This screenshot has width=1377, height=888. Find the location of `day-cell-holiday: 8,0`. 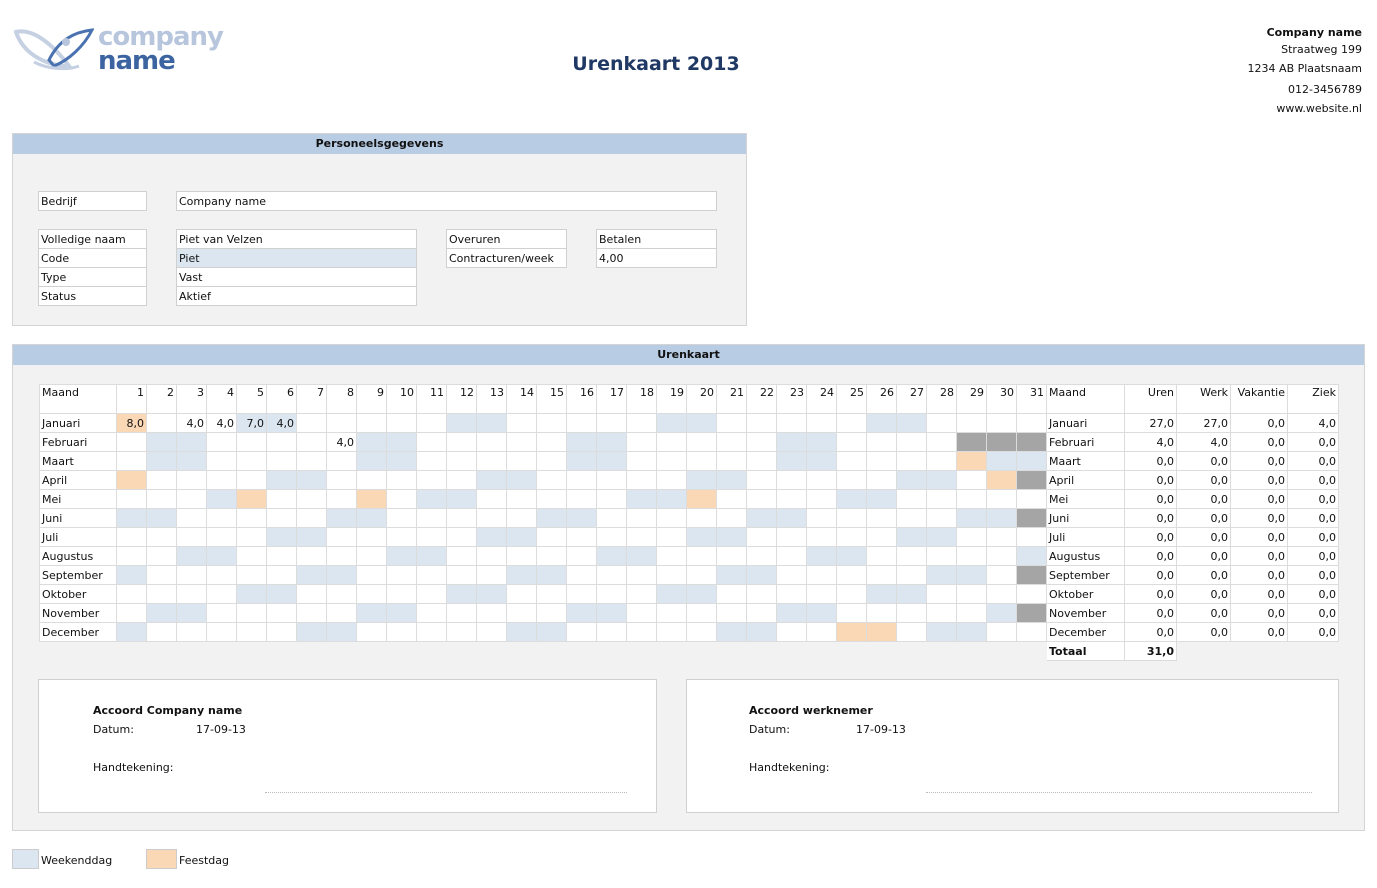

day-cell-holiday: 8,0 is located at coordinates (132, 423).